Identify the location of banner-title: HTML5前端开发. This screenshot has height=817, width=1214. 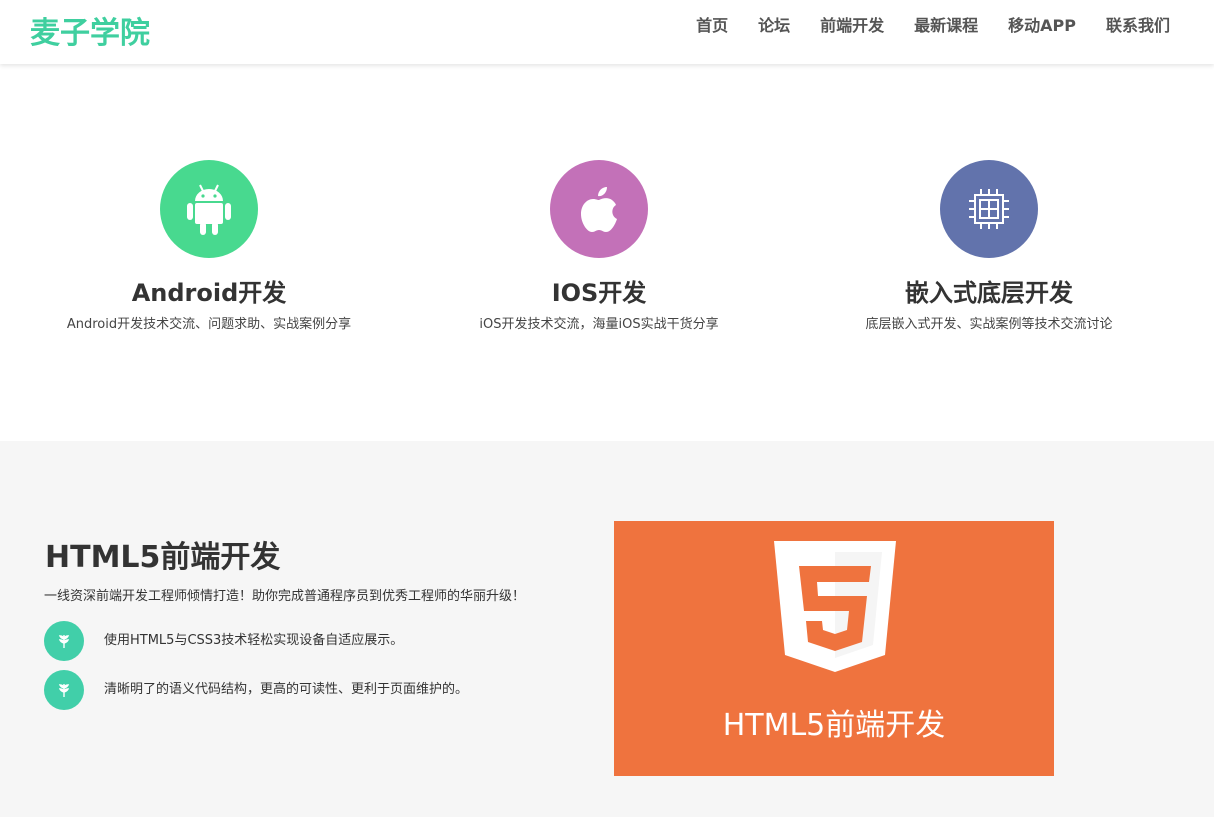
(834, 725).